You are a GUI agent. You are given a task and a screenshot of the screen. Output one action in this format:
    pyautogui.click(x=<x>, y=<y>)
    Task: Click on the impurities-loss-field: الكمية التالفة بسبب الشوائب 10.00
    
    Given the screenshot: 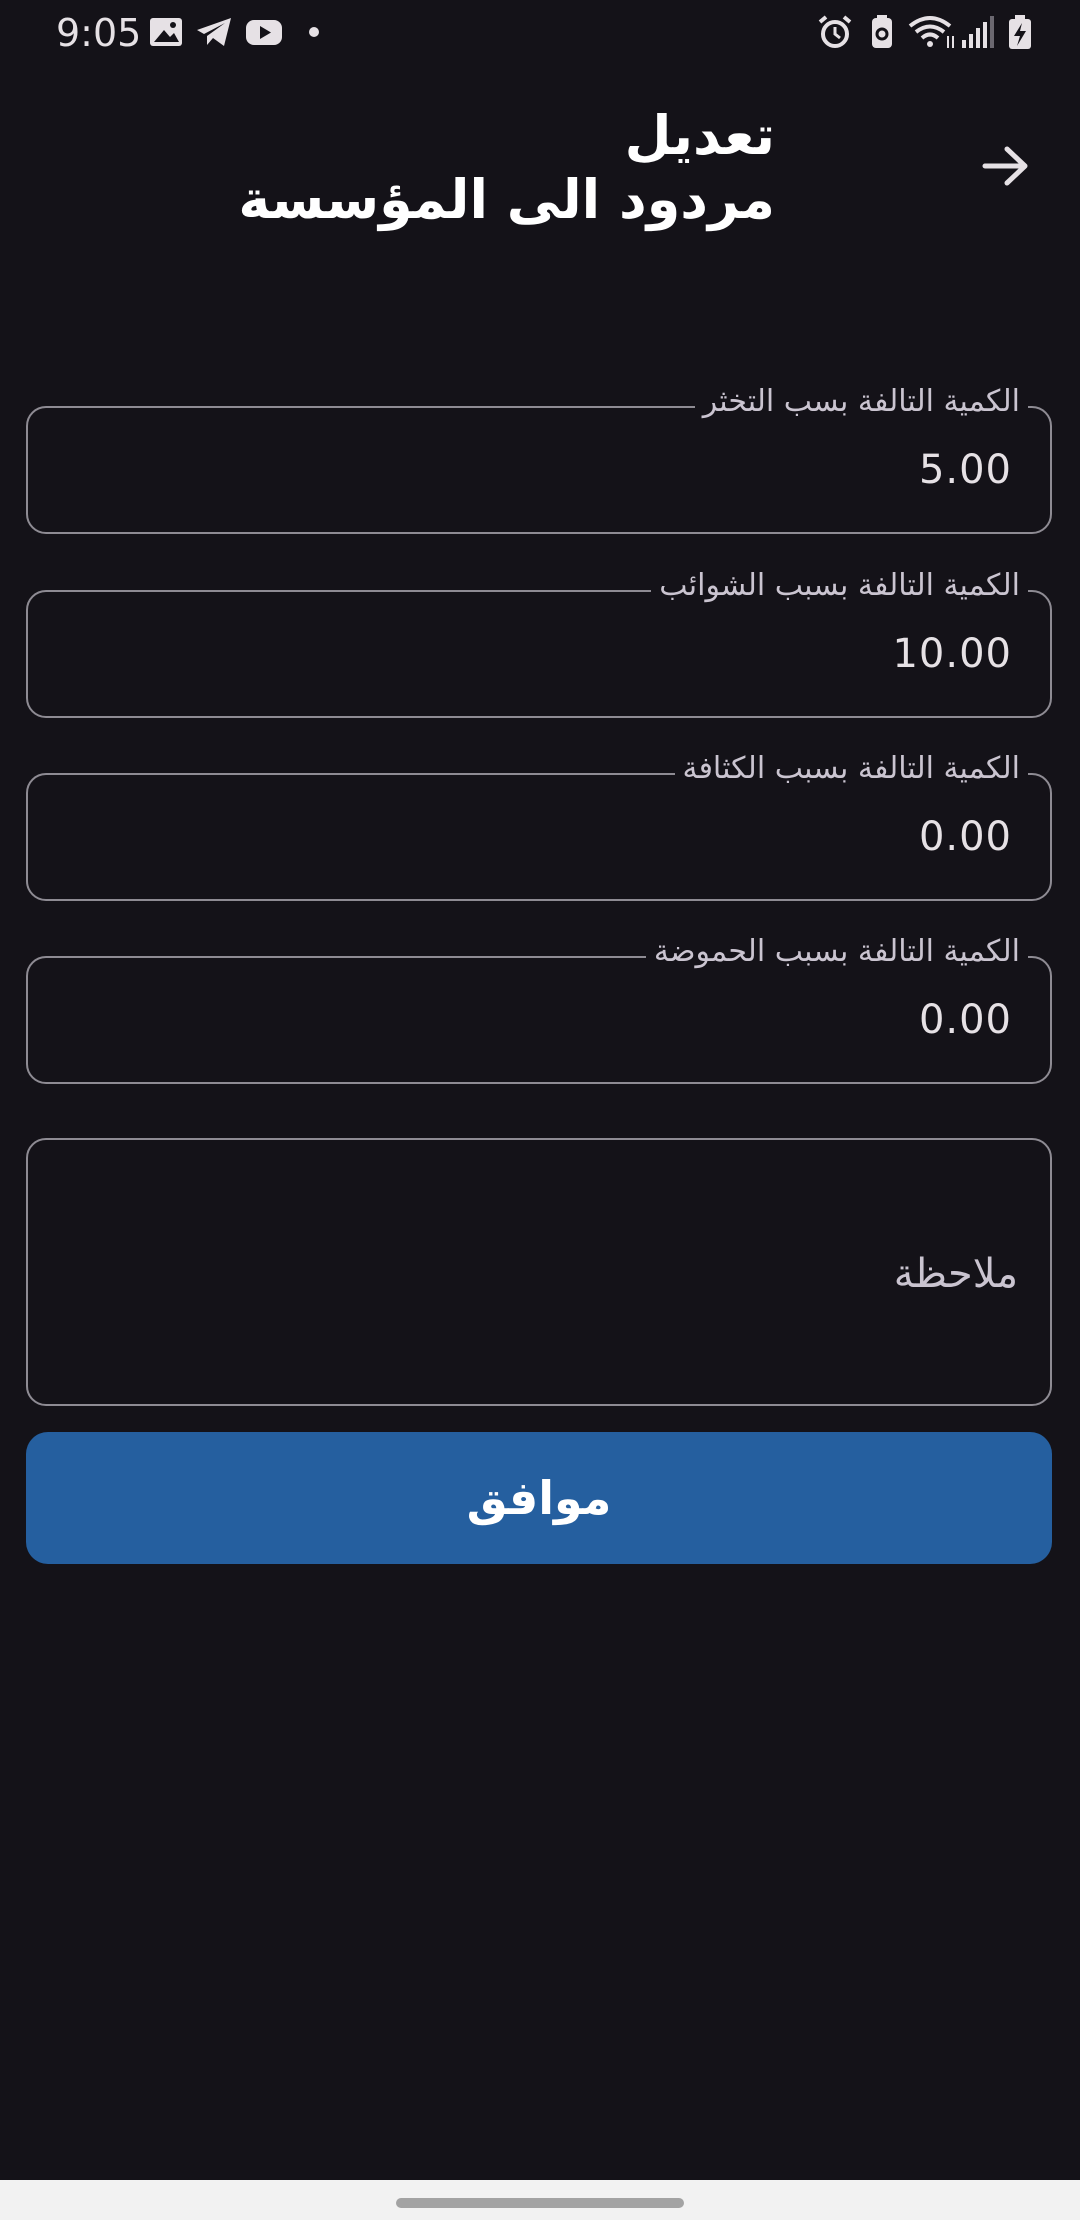 What is the action you would take?
    pyautogui.click(x=539, y=642)
    